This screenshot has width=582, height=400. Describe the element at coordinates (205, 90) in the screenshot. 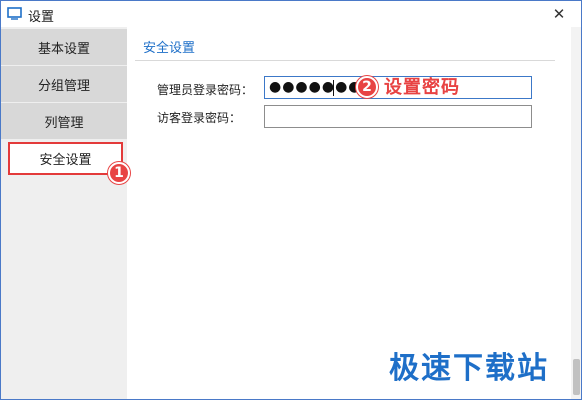

I see `admin-password-label: 管理员登录密码：` at that location.